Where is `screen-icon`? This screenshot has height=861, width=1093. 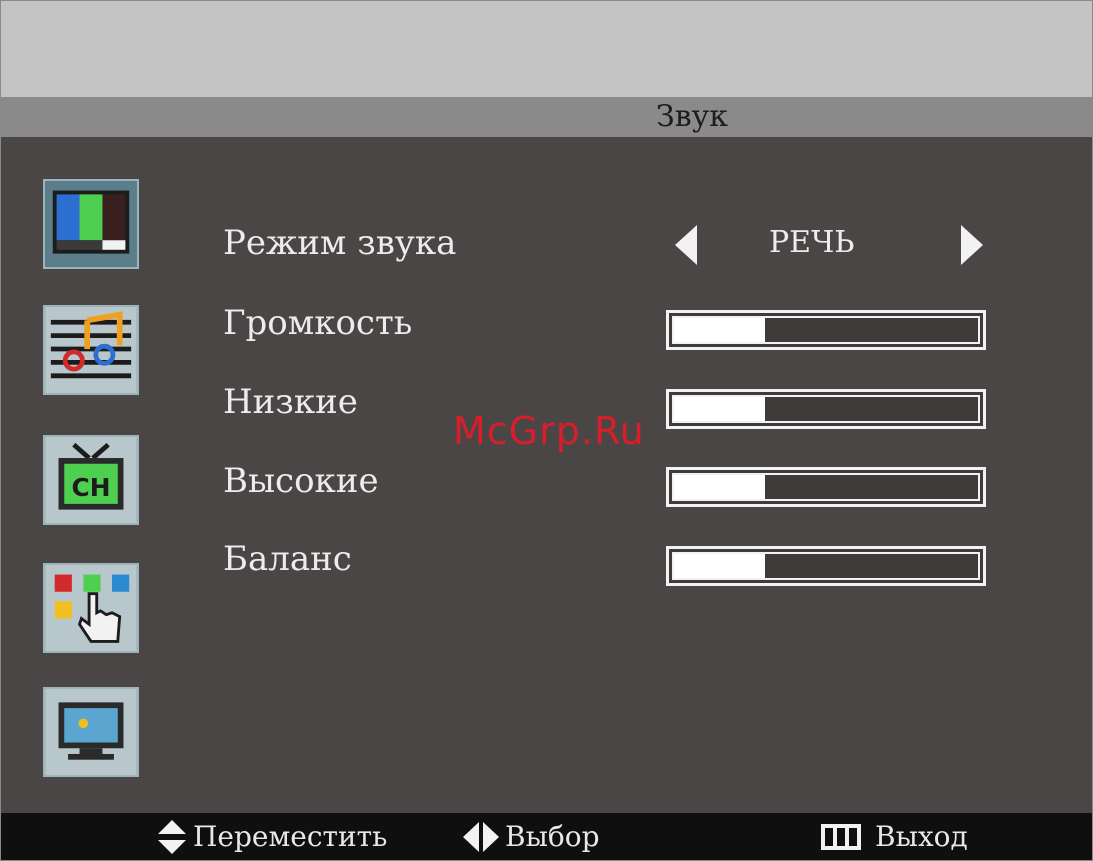 screen-icon is located at coordinates (91, 732).